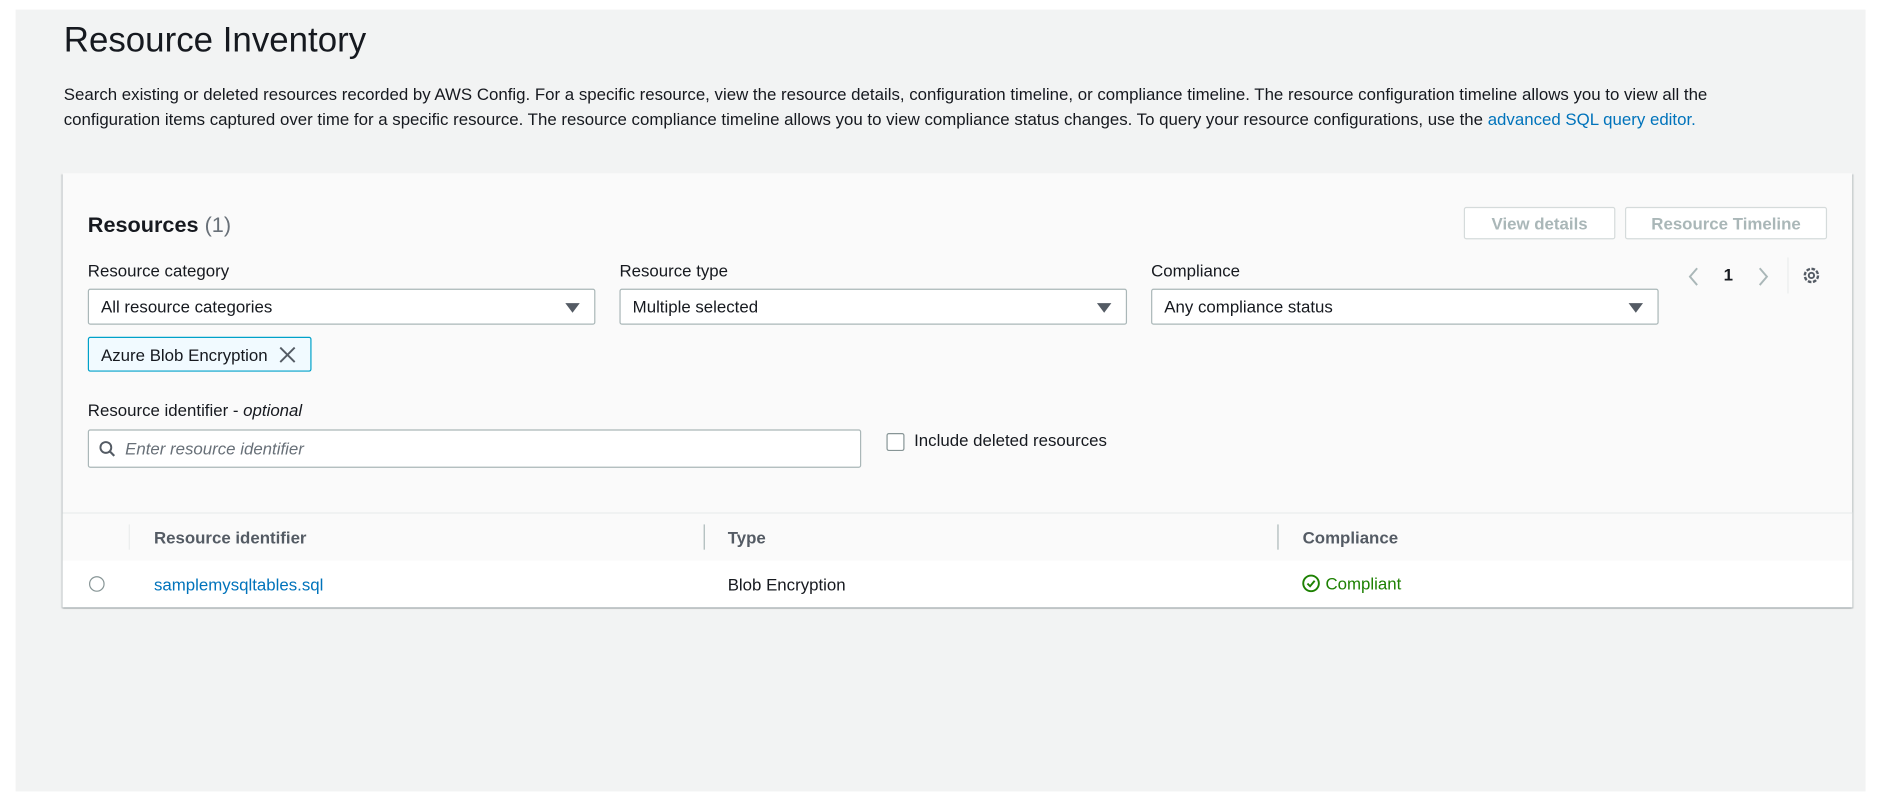  Describe the element at coordinates (1728, 274) in the screenshot. I see `current-page: 1` at that location.